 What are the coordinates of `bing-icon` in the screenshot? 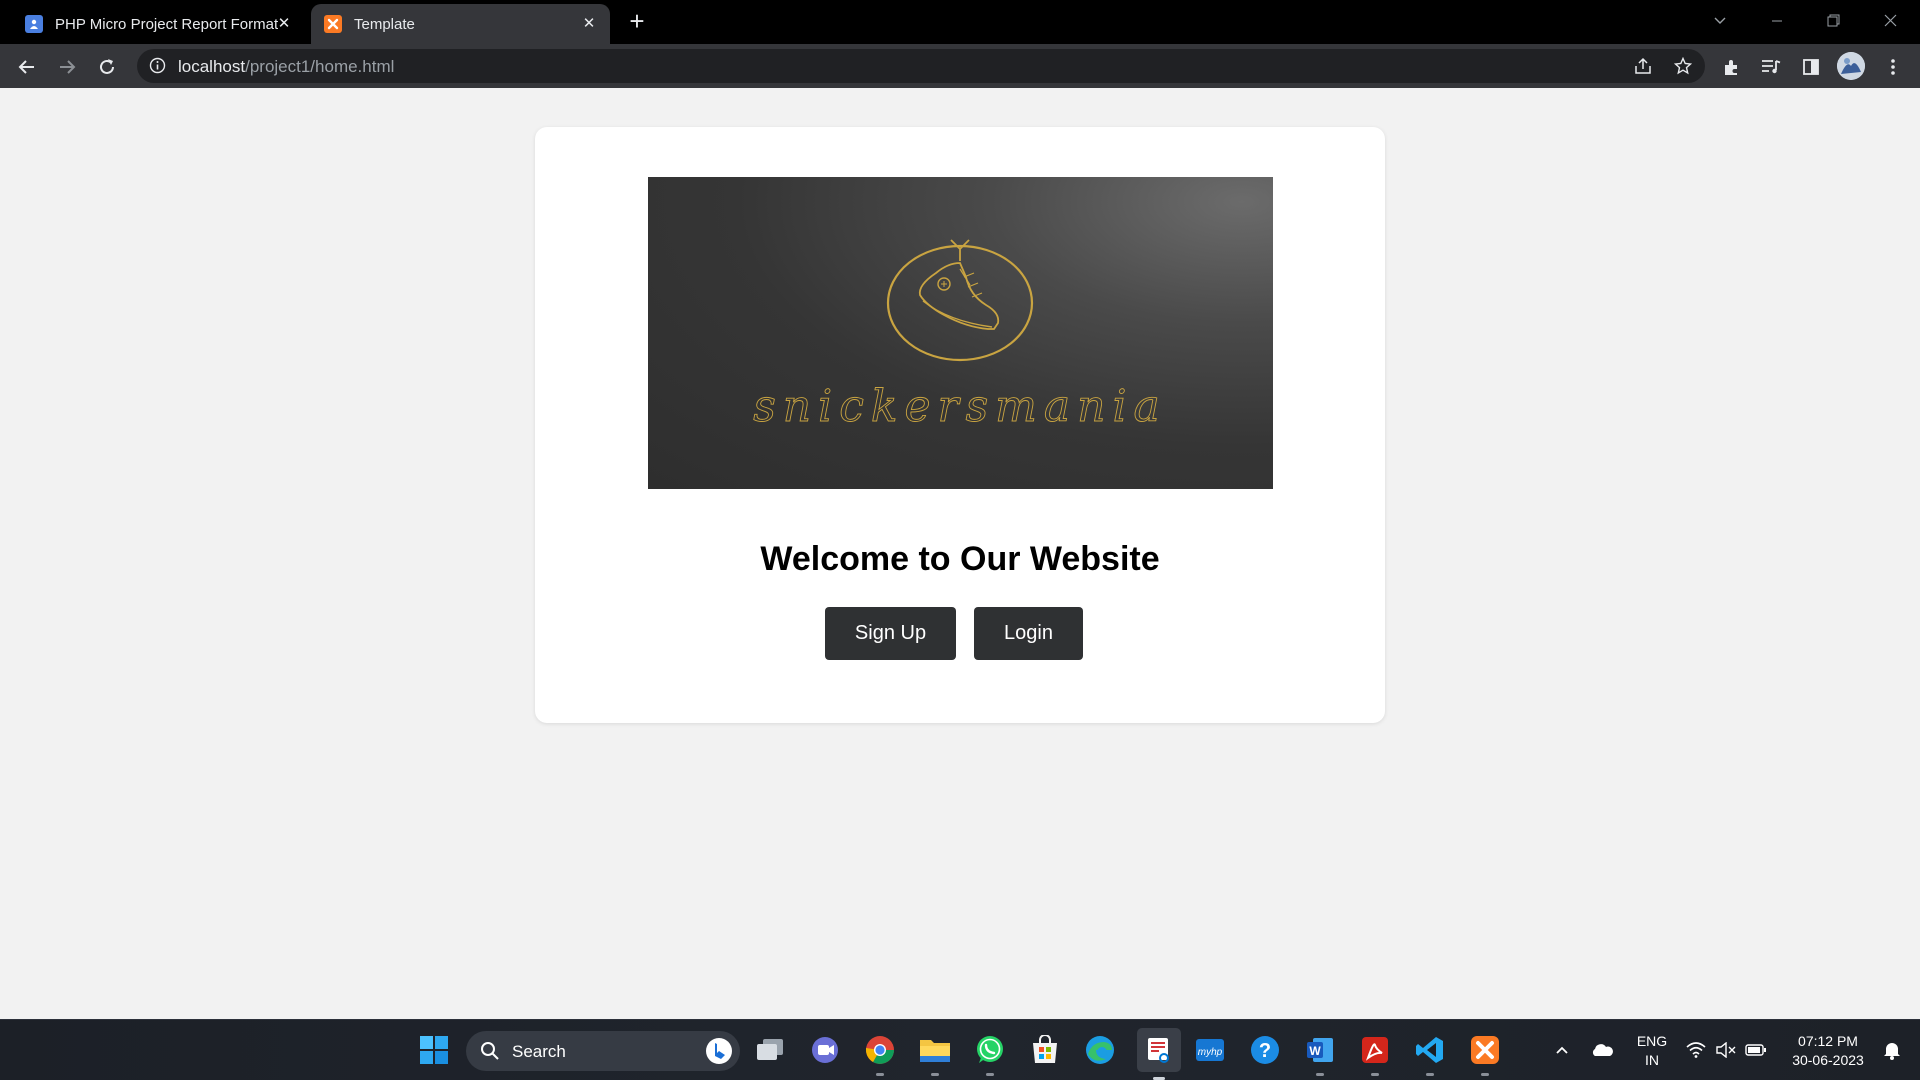 It's located at (719, 1051).